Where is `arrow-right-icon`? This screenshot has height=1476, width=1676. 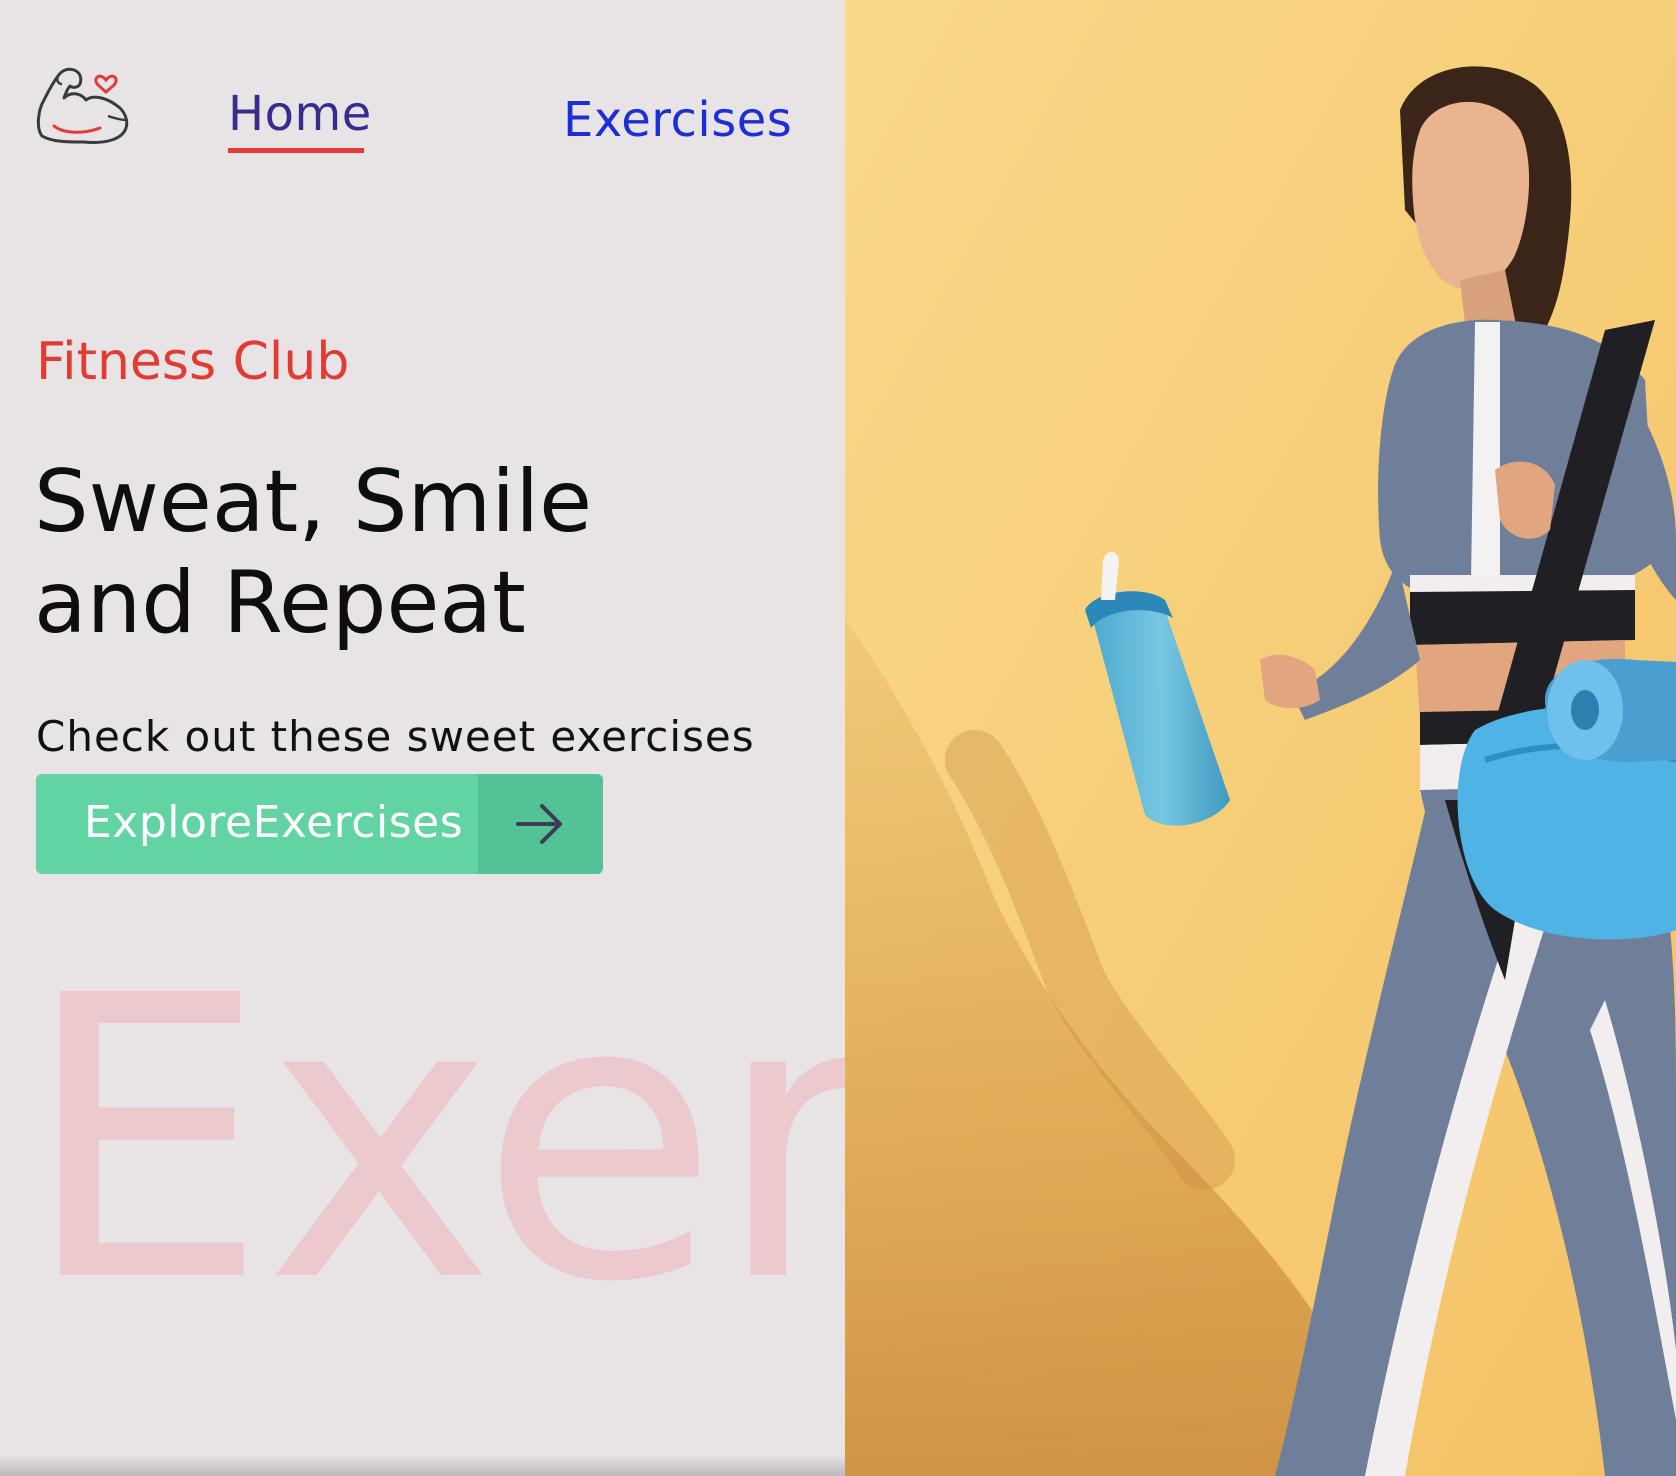
arrow-right-icon is located at coordinates (539, 824).